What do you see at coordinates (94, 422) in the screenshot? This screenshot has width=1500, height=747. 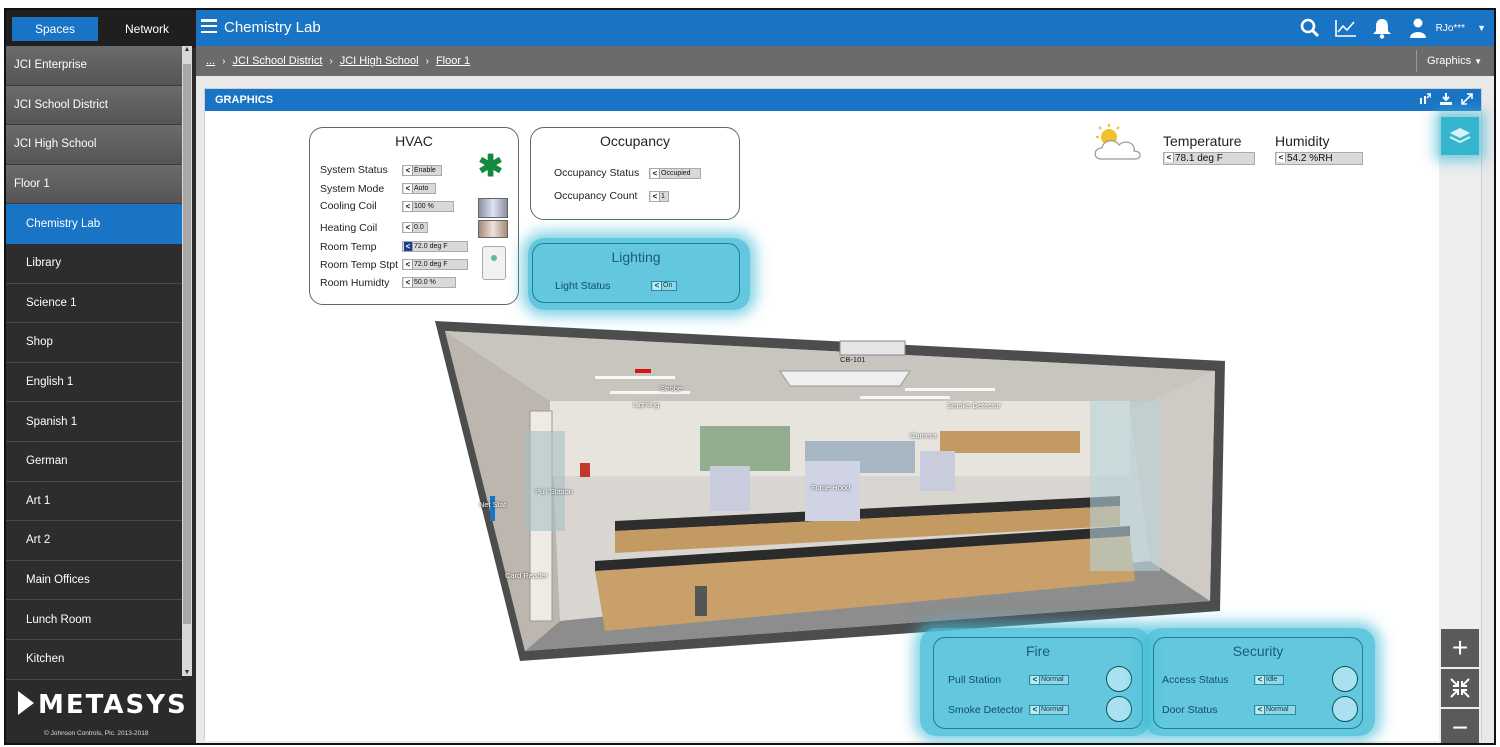 I see `sidebar-item-spanish-1: Spanish 1` at bounding box center [94, 422].